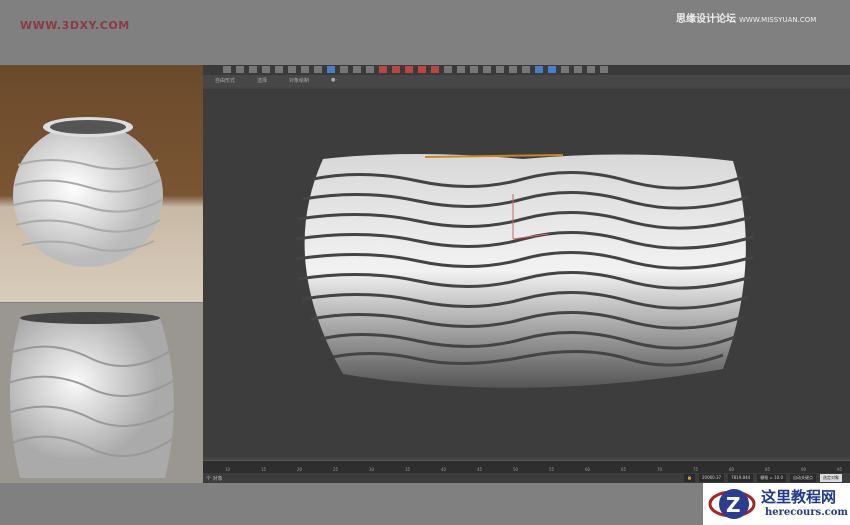 Image resolution: width=850 pixels, height=525 pixels. I want to click on tick-label: 90, so click(804, 469).